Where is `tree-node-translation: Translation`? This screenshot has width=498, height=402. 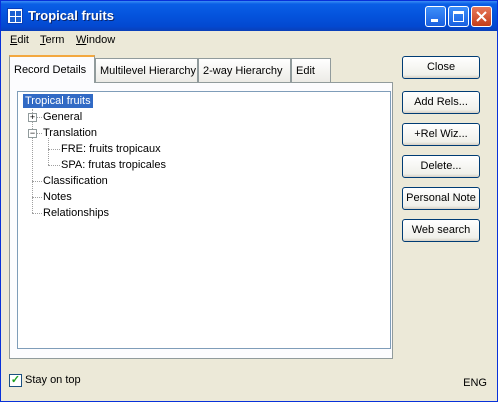 tree-node-translation: Translation is located at coordinates (70, 133).